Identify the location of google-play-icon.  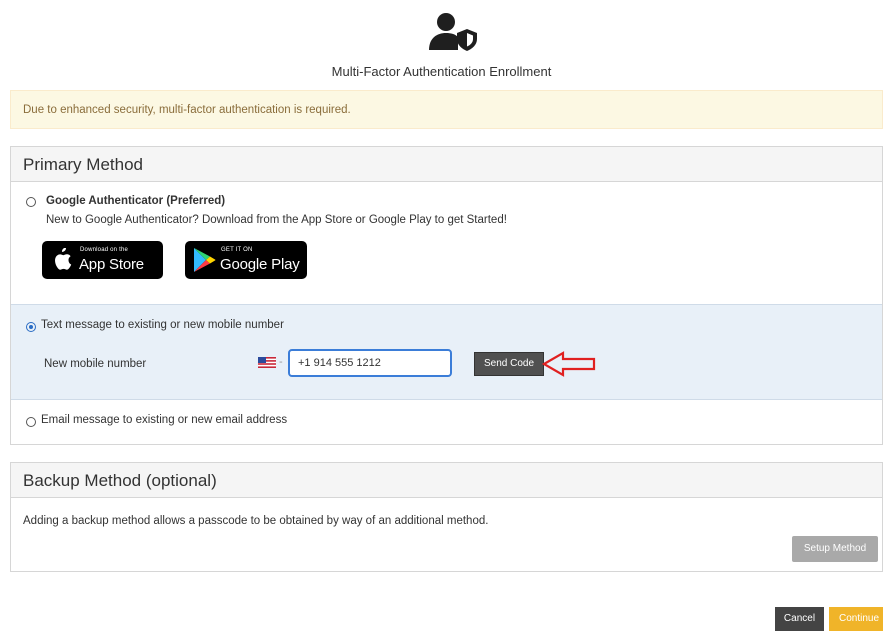
(205, 260).